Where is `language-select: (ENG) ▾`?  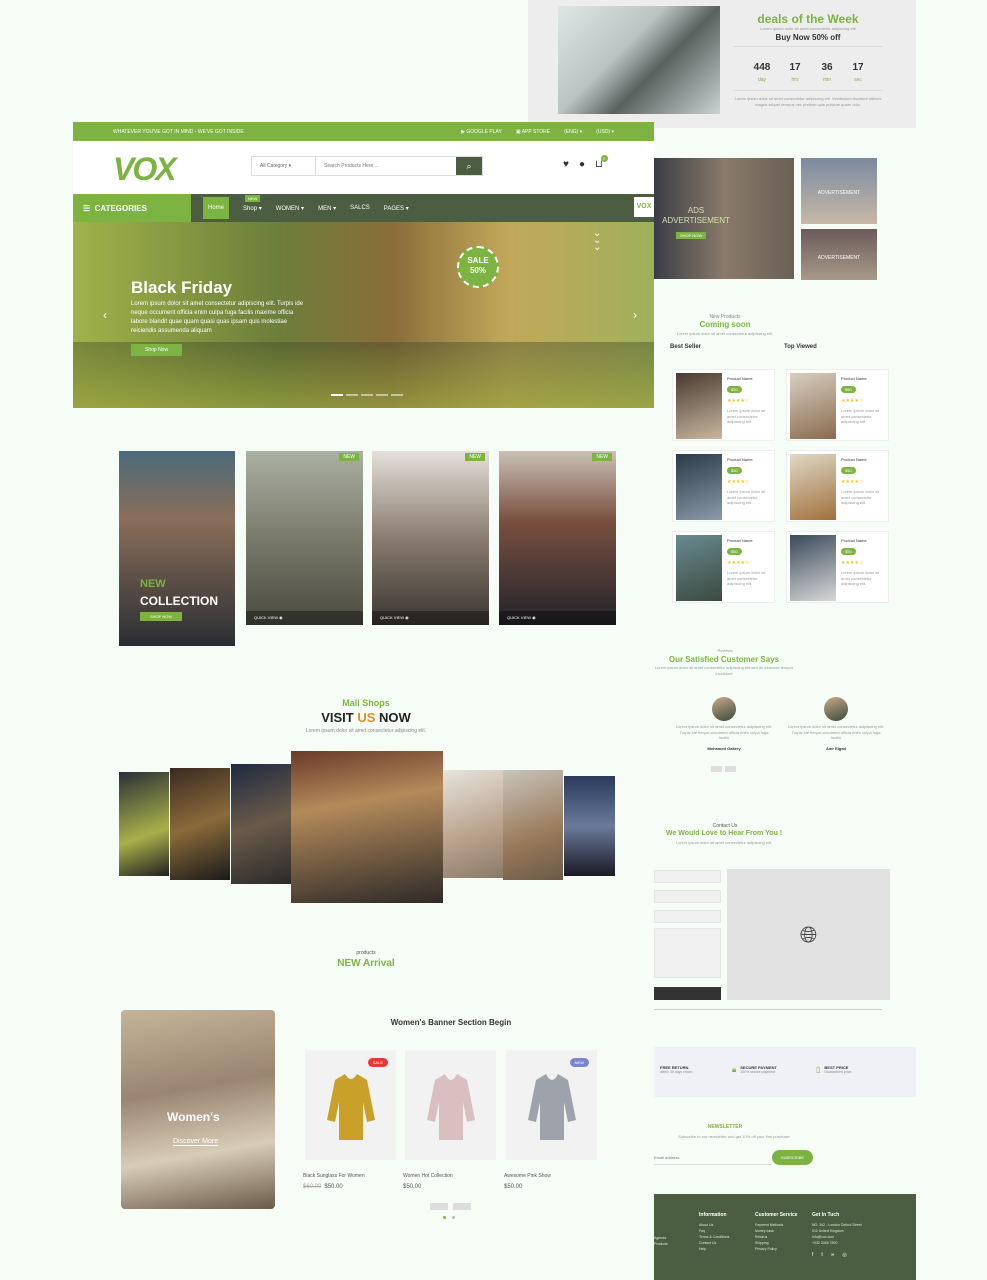
language-select: (ENG) ▾ is located at coordinates (573, 132).